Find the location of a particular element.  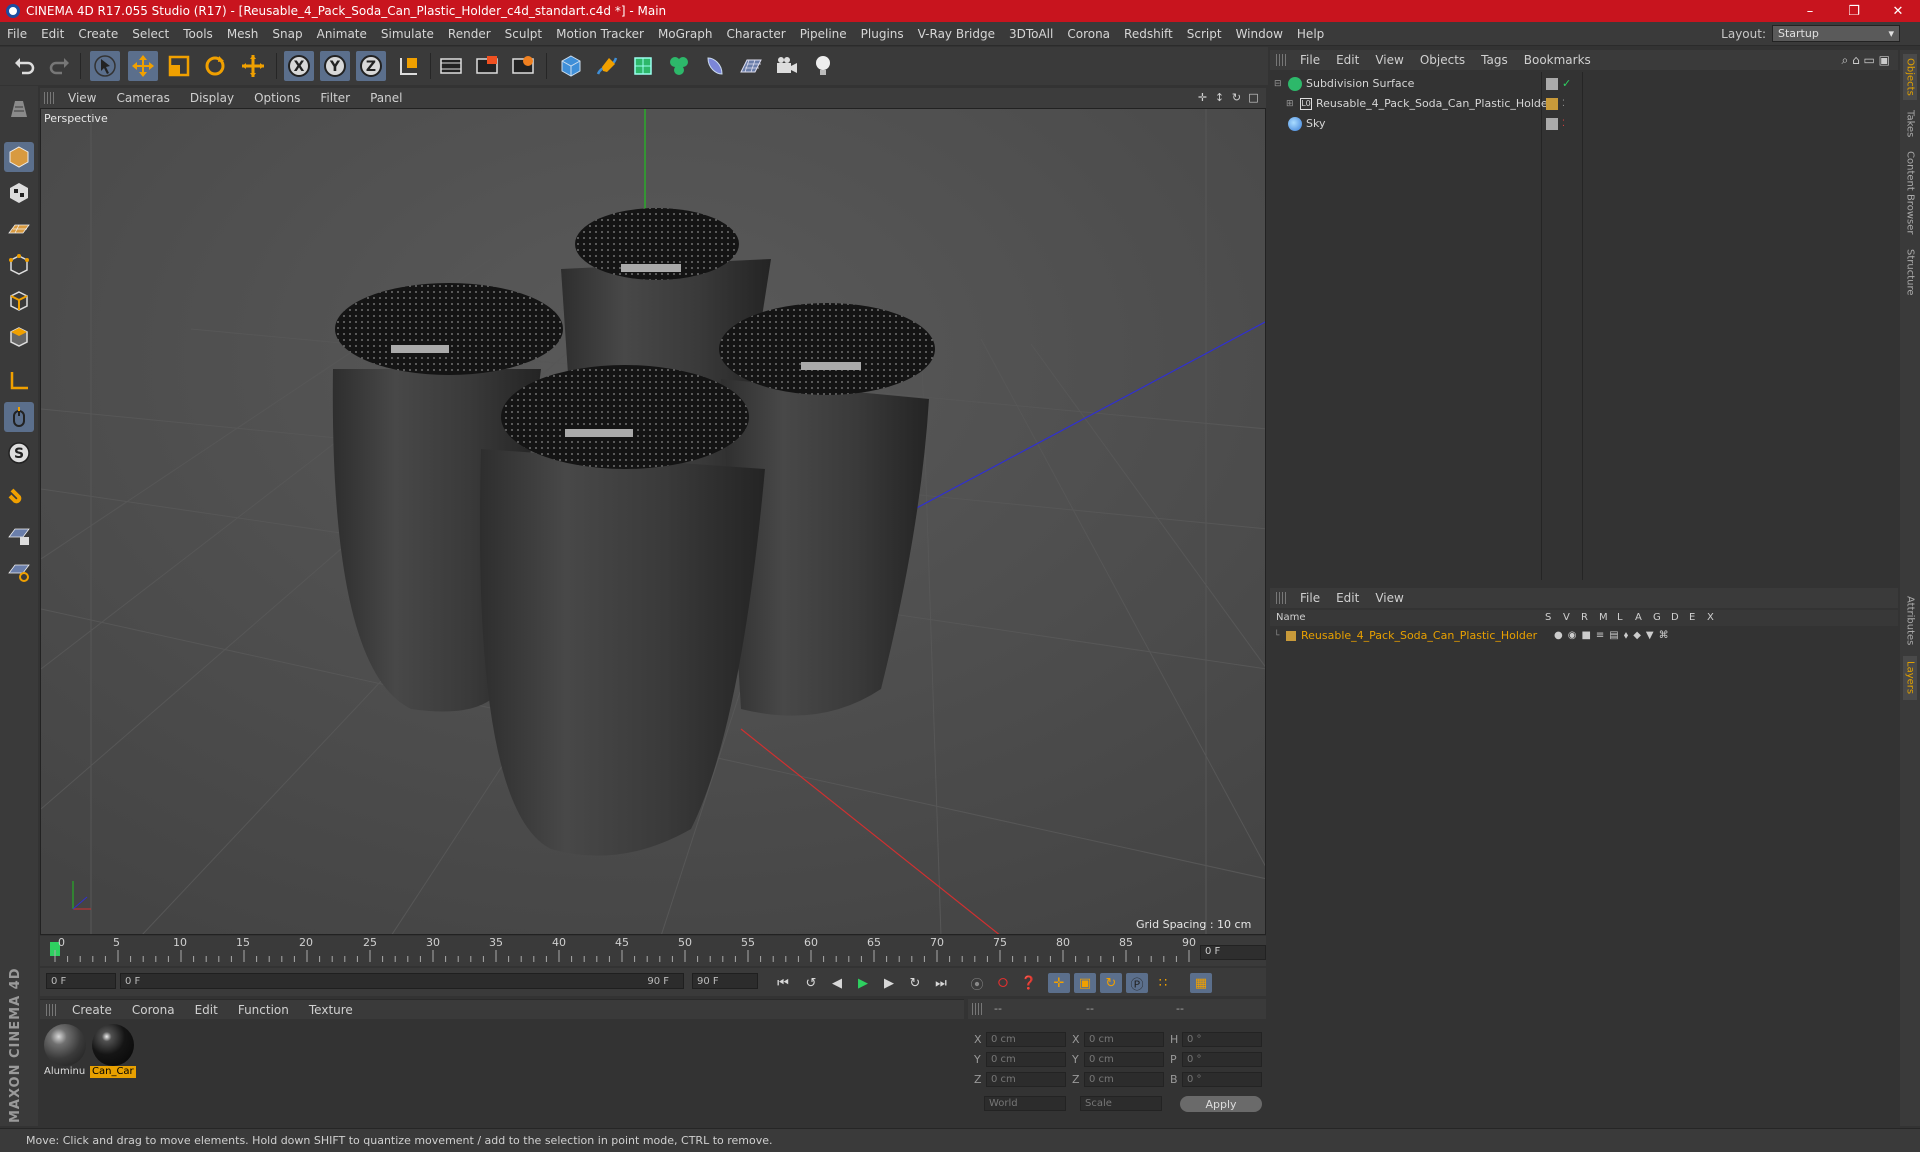

tweak-mode-icon is located at coordinates (19, 417).